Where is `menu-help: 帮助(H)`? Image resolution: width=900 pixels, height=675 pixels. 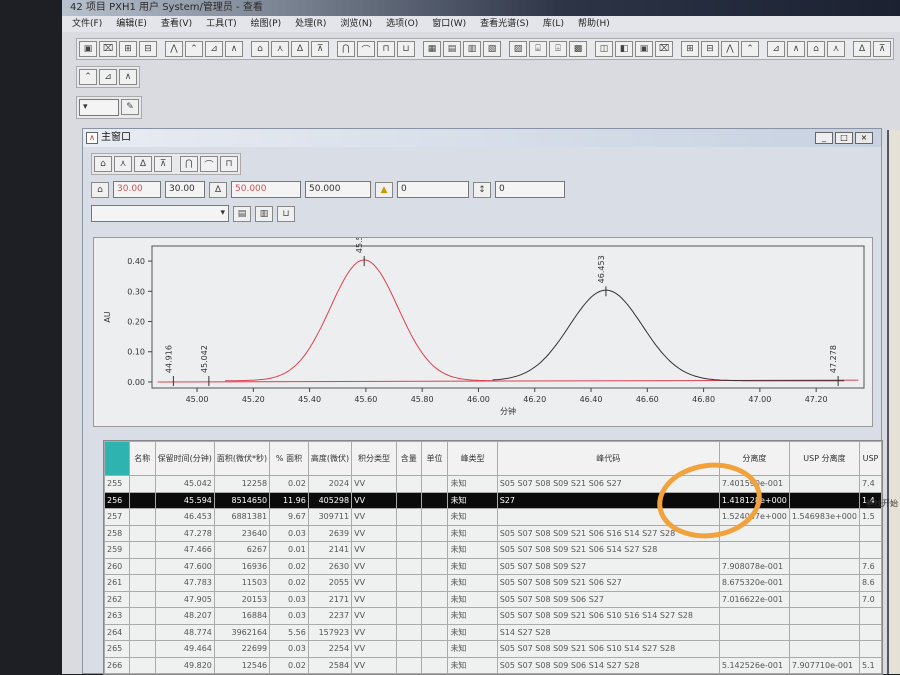 menu-help: 帮助(H) is located at coordinates (594, 24).